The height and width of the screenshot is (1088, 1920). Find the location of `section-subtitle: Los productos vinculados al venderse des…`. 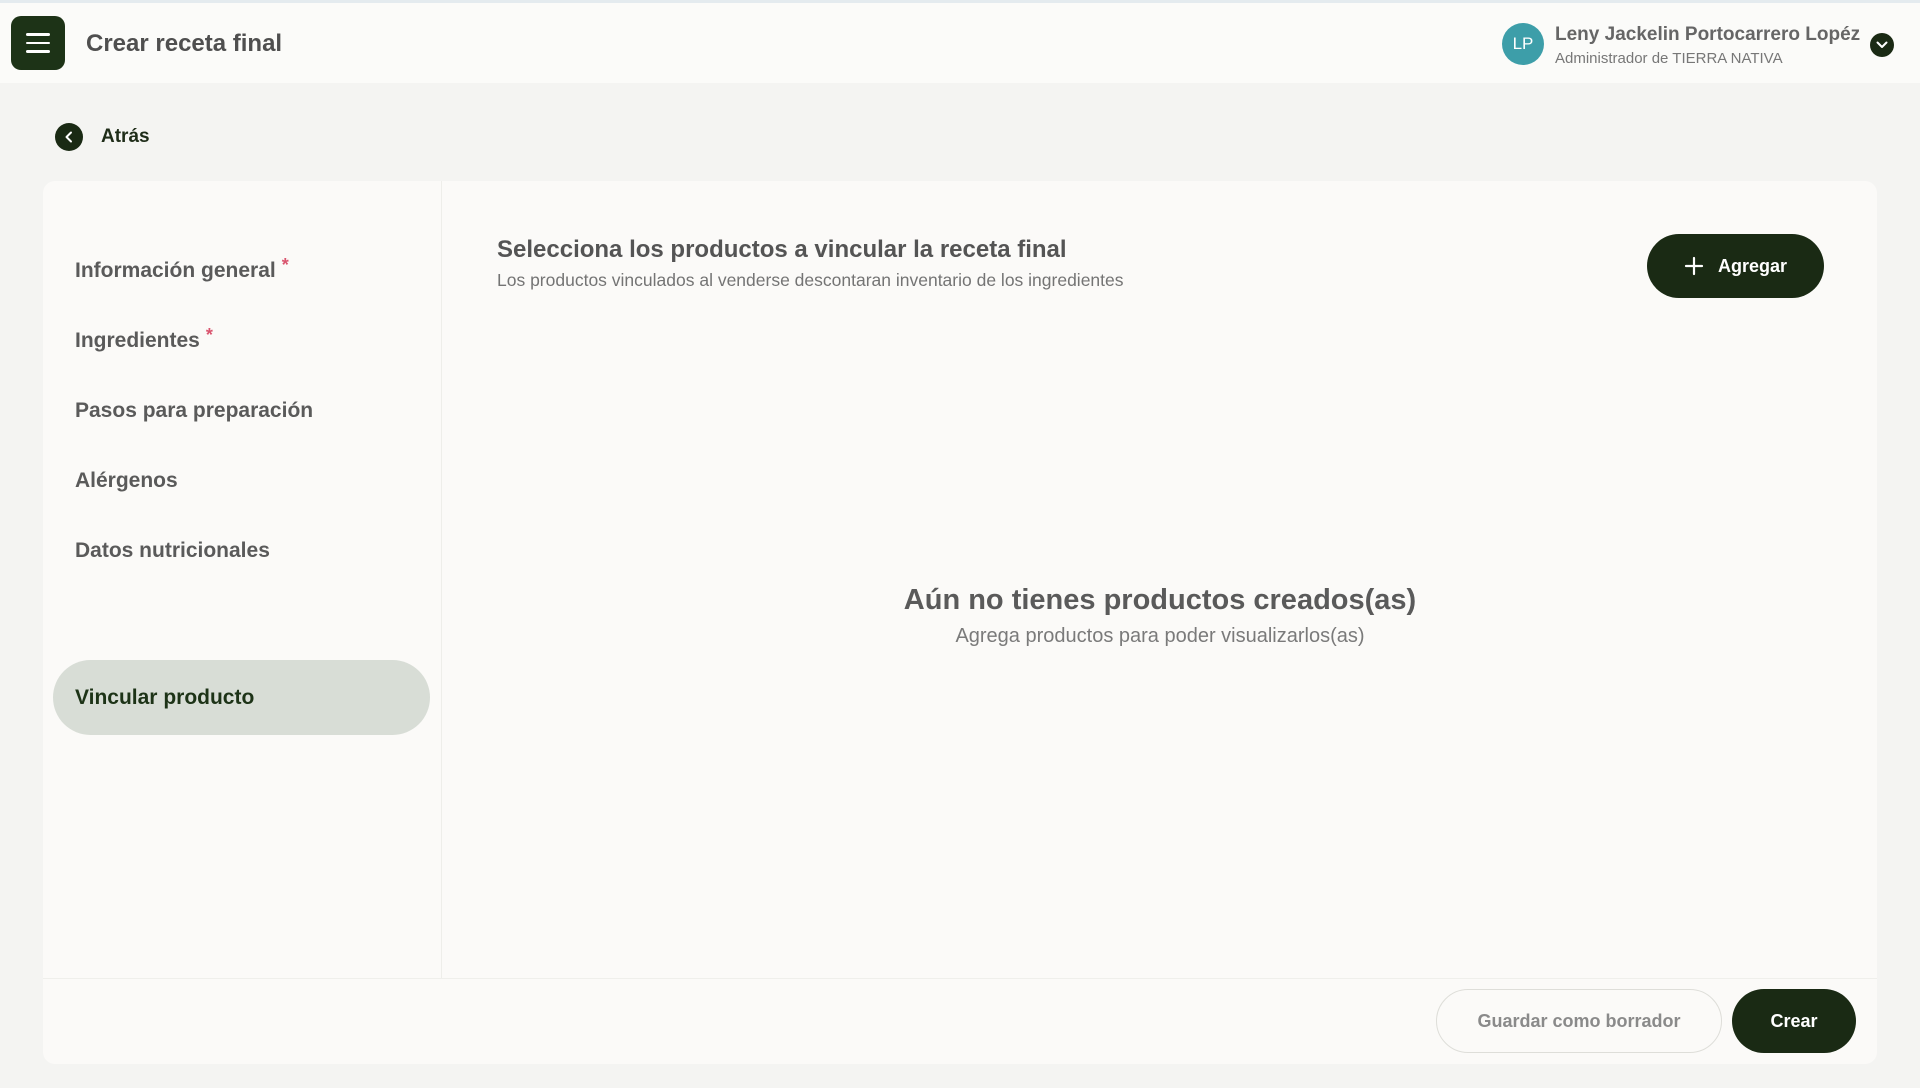

section-subtitle: Los productos vinculados al venderse des… is located at coordinates (810, 280).